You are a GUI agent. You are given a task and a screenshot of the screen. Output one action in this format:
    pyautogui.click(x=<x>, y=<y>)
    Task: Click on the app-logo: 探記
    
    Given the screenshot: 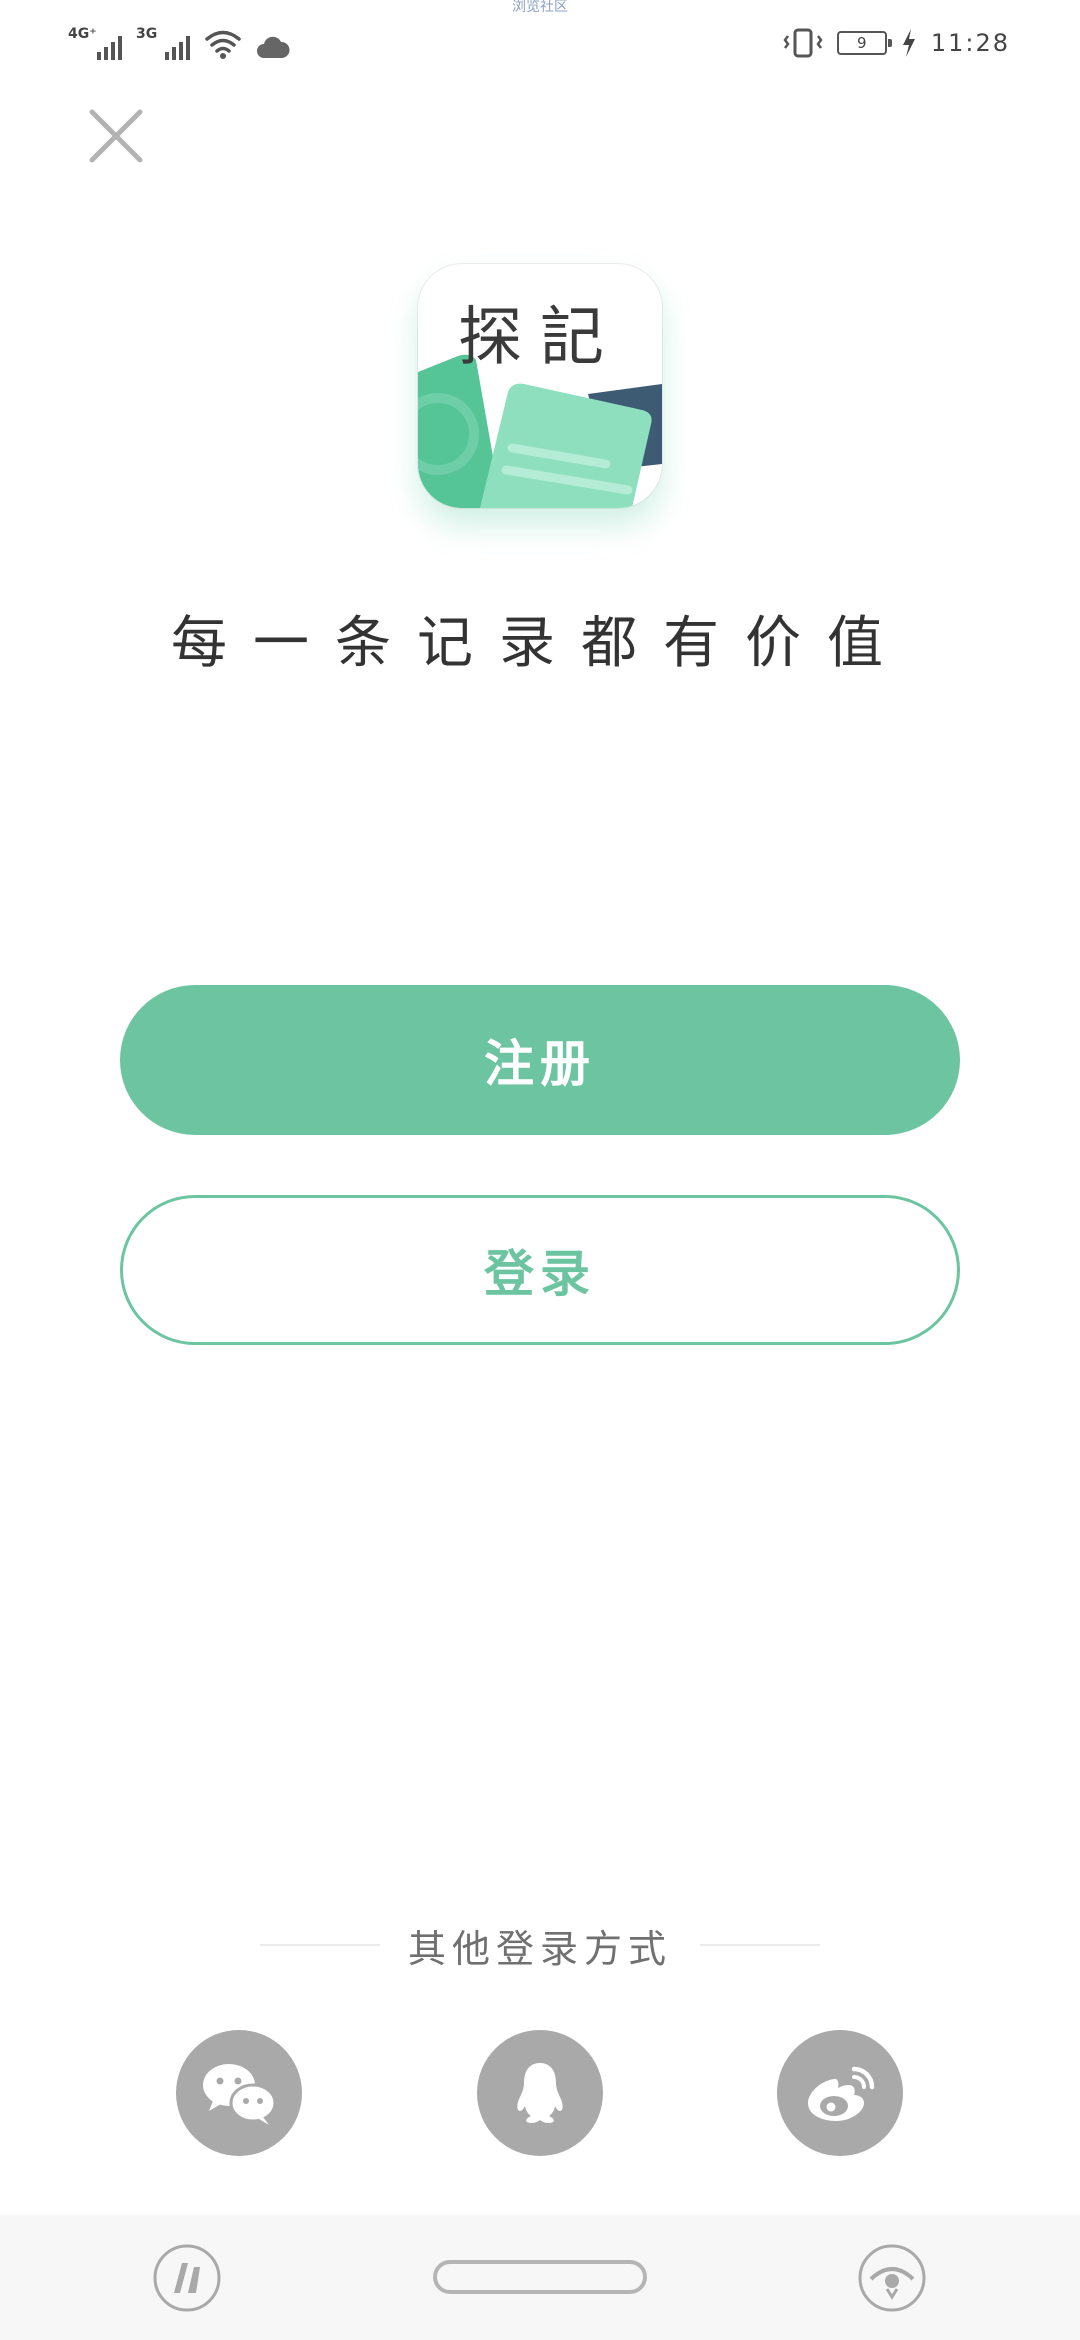 What is the action you would take?
    pyautogui.click(x=540, y=386)
    